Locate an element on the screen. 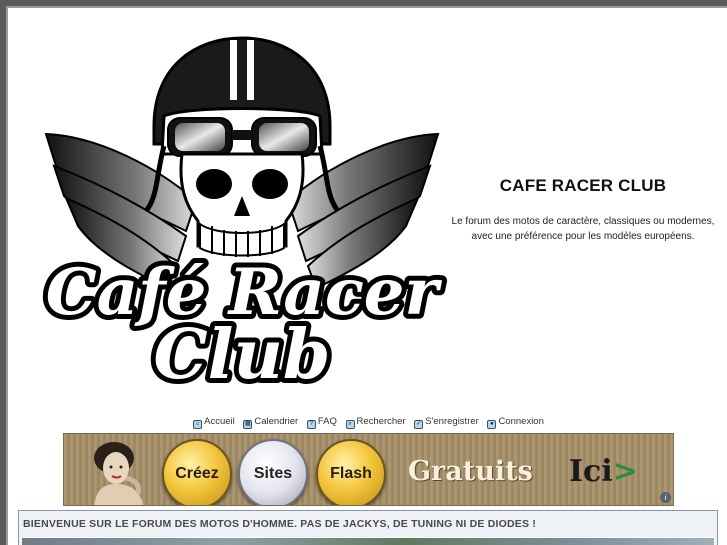 This screenshot has height=545, width=727. register-icon: ✓ is located at coordinates (419, 424).